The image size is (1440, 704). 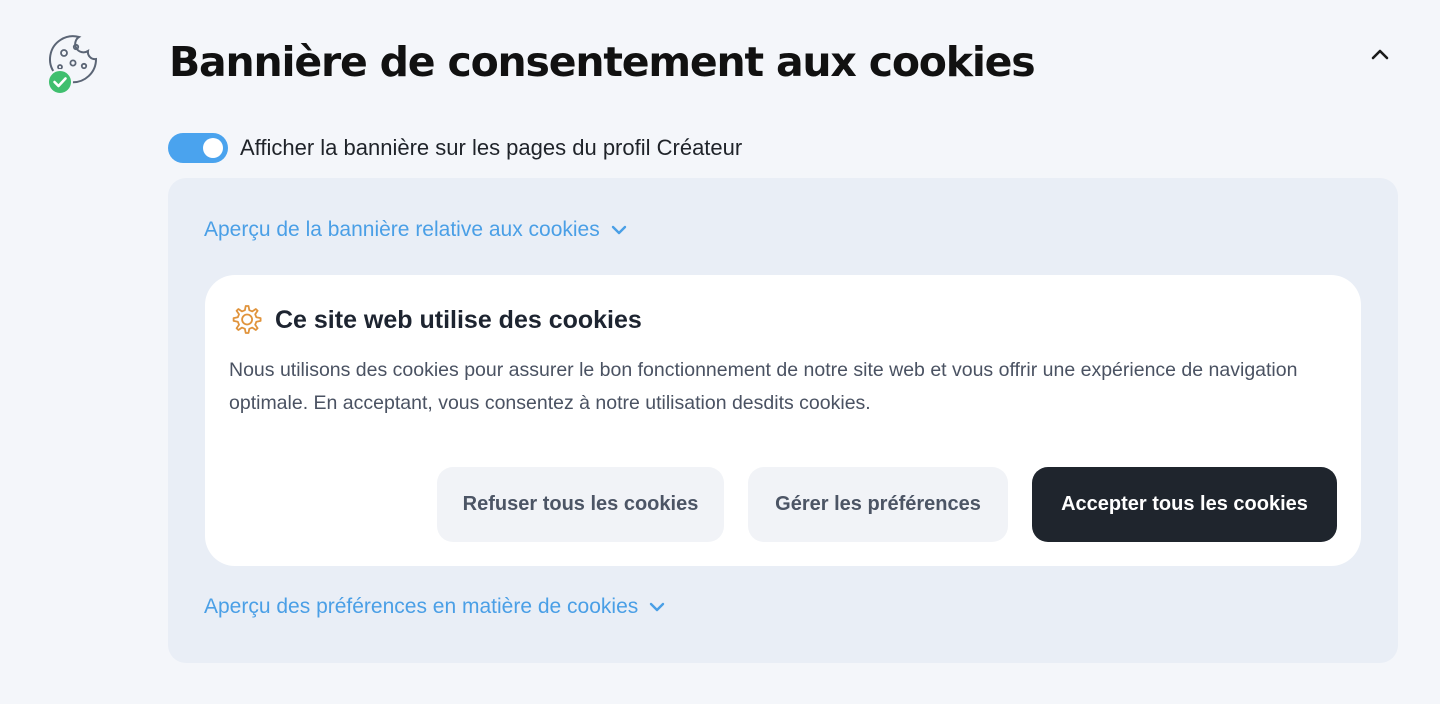 What do you see at coordinates (580, 504) in the screenshot?
I see `refuse-all-button: Refuser tous les cookies` at bounding box center [580, 504].